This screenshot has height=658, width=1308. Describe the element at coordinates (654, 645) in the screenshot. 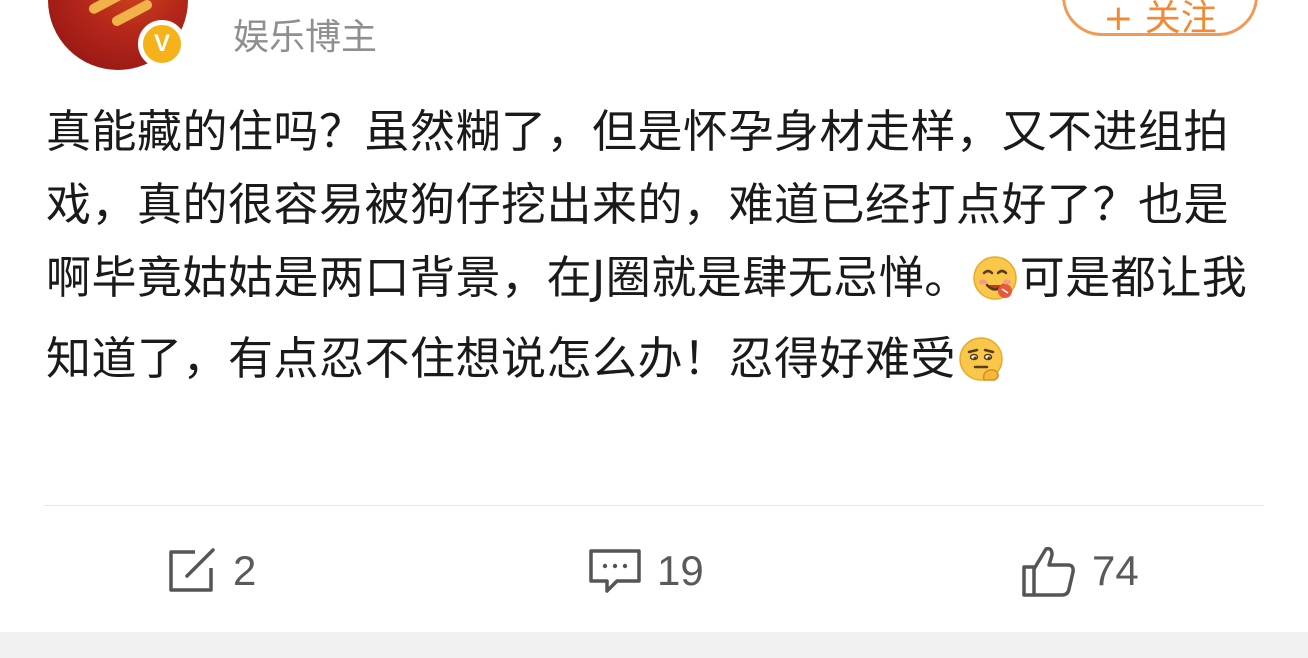

I see `feed-separator` at that location.